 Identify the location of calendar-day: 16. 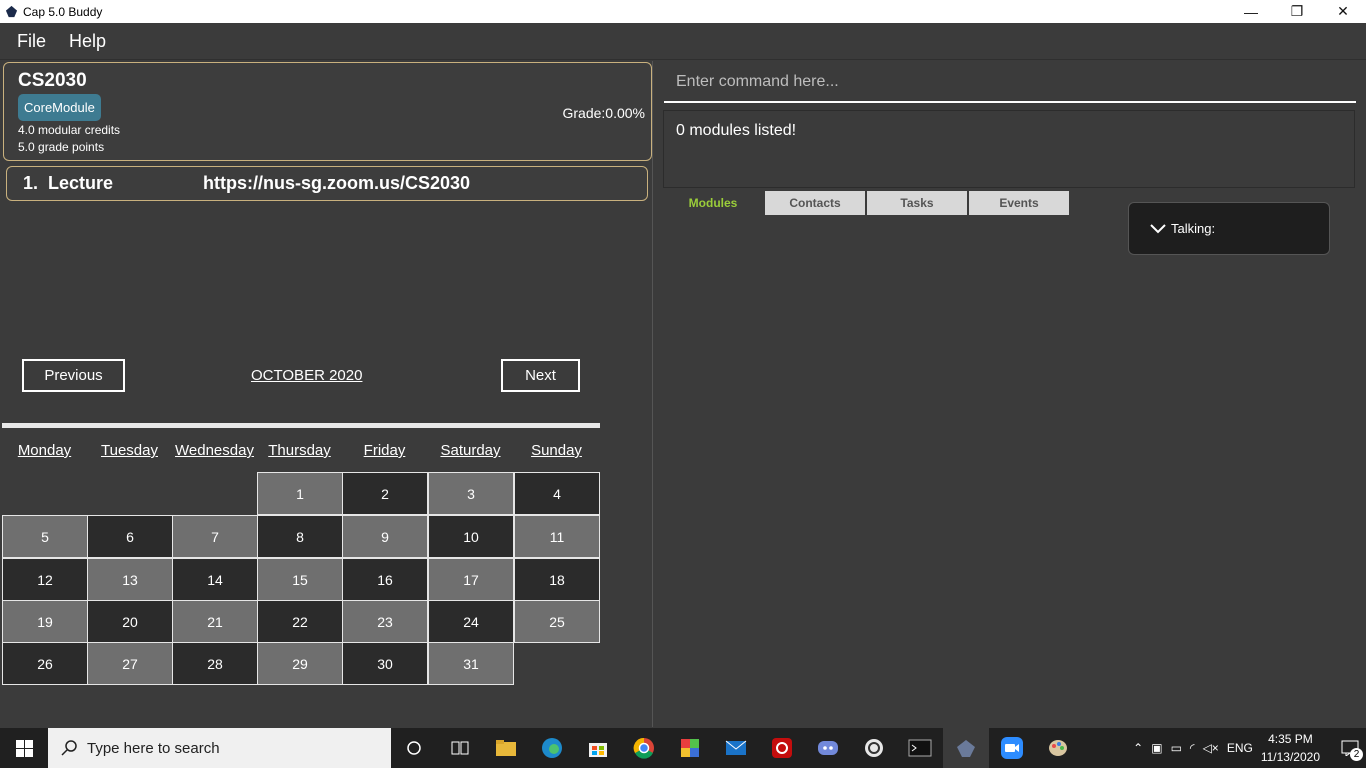
(385, 579).